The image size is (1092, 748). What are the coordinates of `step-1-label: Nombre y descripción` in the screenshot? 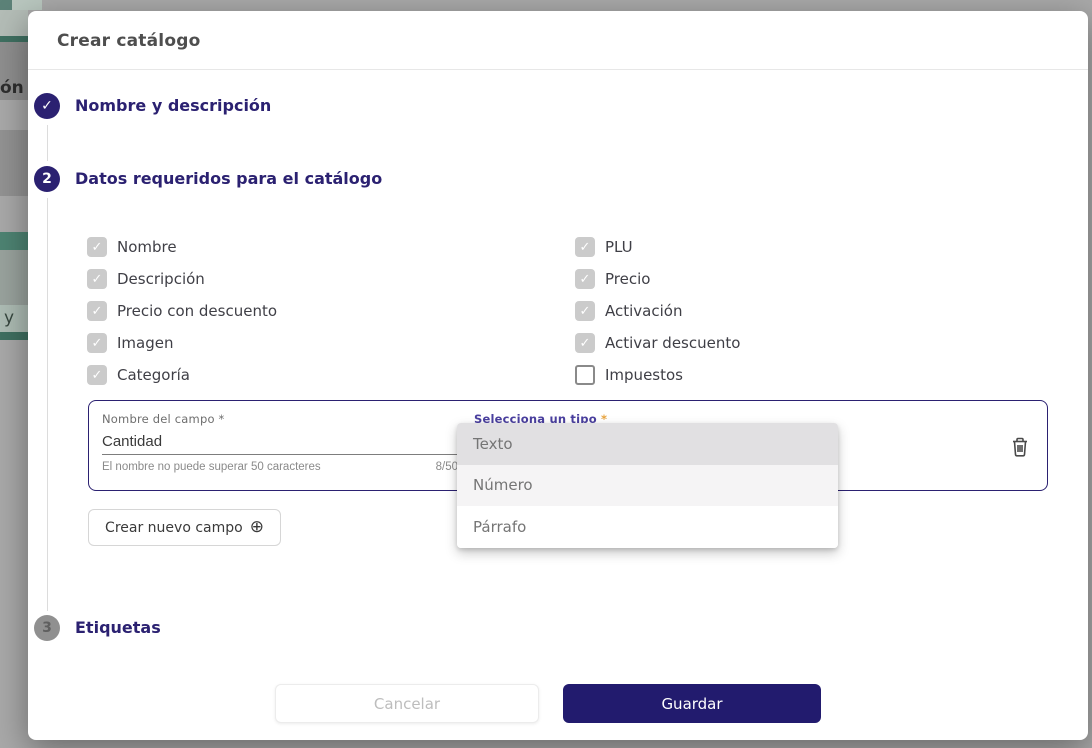 It's located at (173, 105).